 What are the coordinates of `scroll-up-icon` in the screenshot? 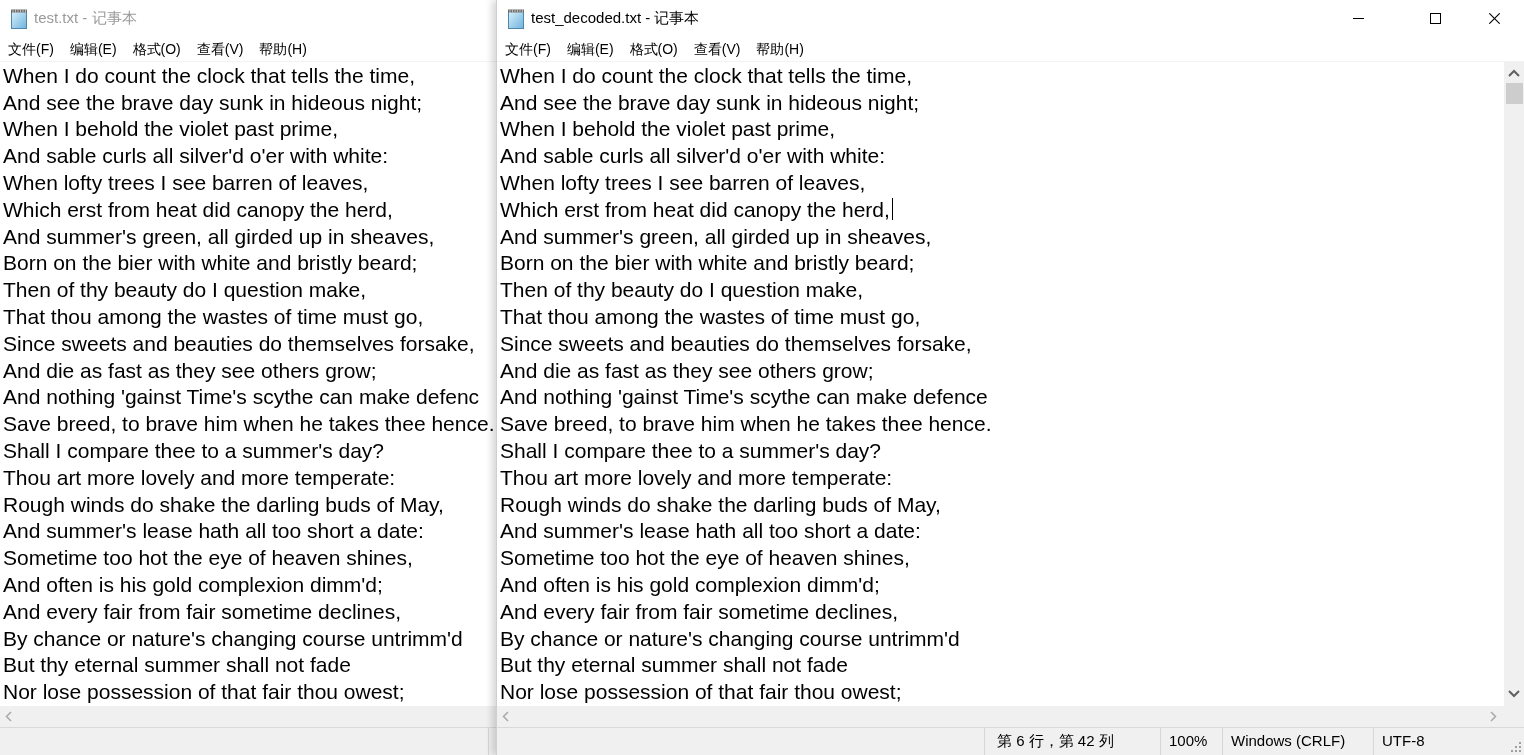 It's located at (1514, 73).